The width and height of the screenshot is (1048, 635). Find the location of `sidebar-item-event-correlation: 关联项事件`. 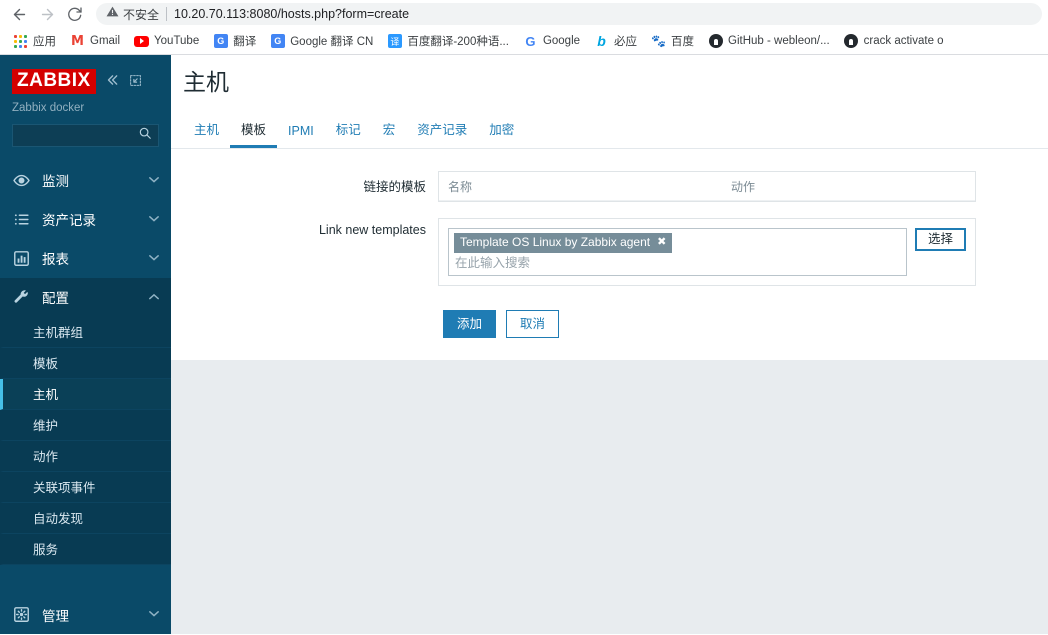

sidebar-item-event-correlation: 关联项事件 is located at coordinates (85, 487).